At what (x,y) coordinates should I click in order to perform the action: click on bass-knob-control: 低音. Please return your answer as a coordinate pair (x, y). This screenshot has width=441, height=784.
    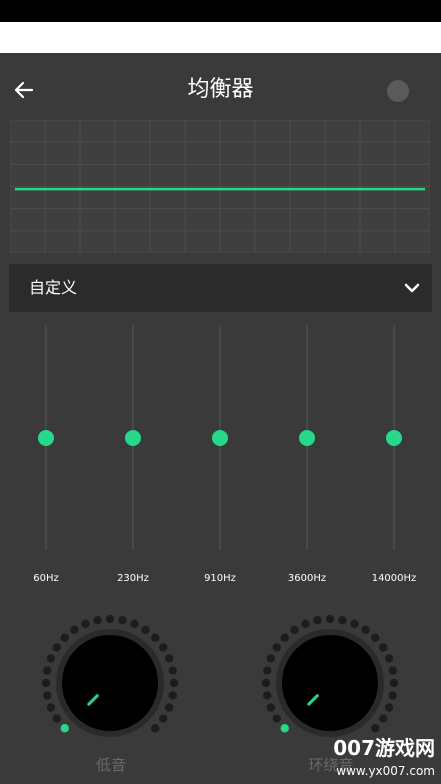
    Looking at the image, I should click on (111, 693).